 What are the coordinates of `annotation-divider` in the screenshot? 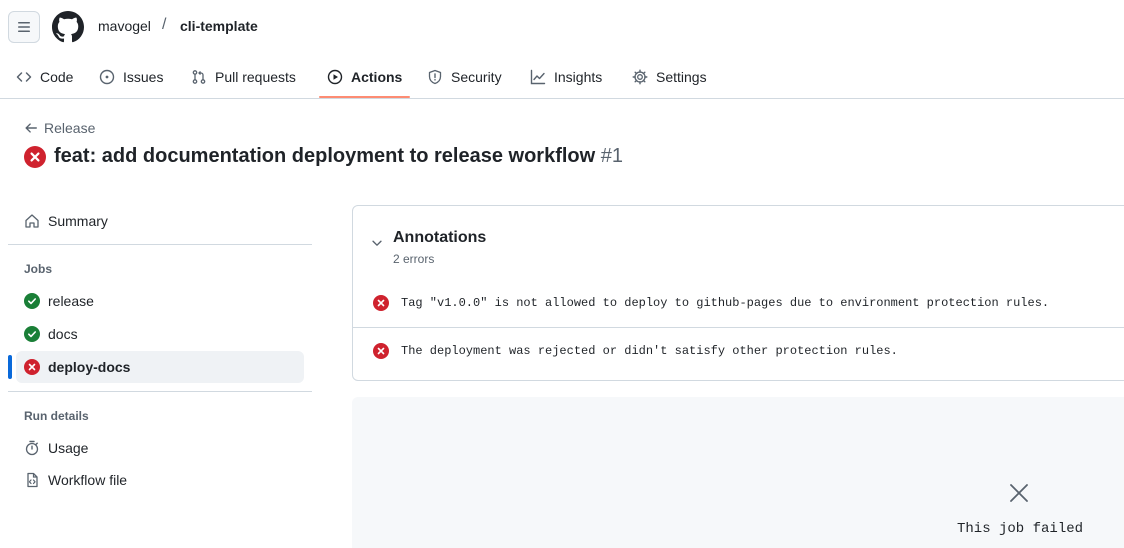 It's located at (738, 327).